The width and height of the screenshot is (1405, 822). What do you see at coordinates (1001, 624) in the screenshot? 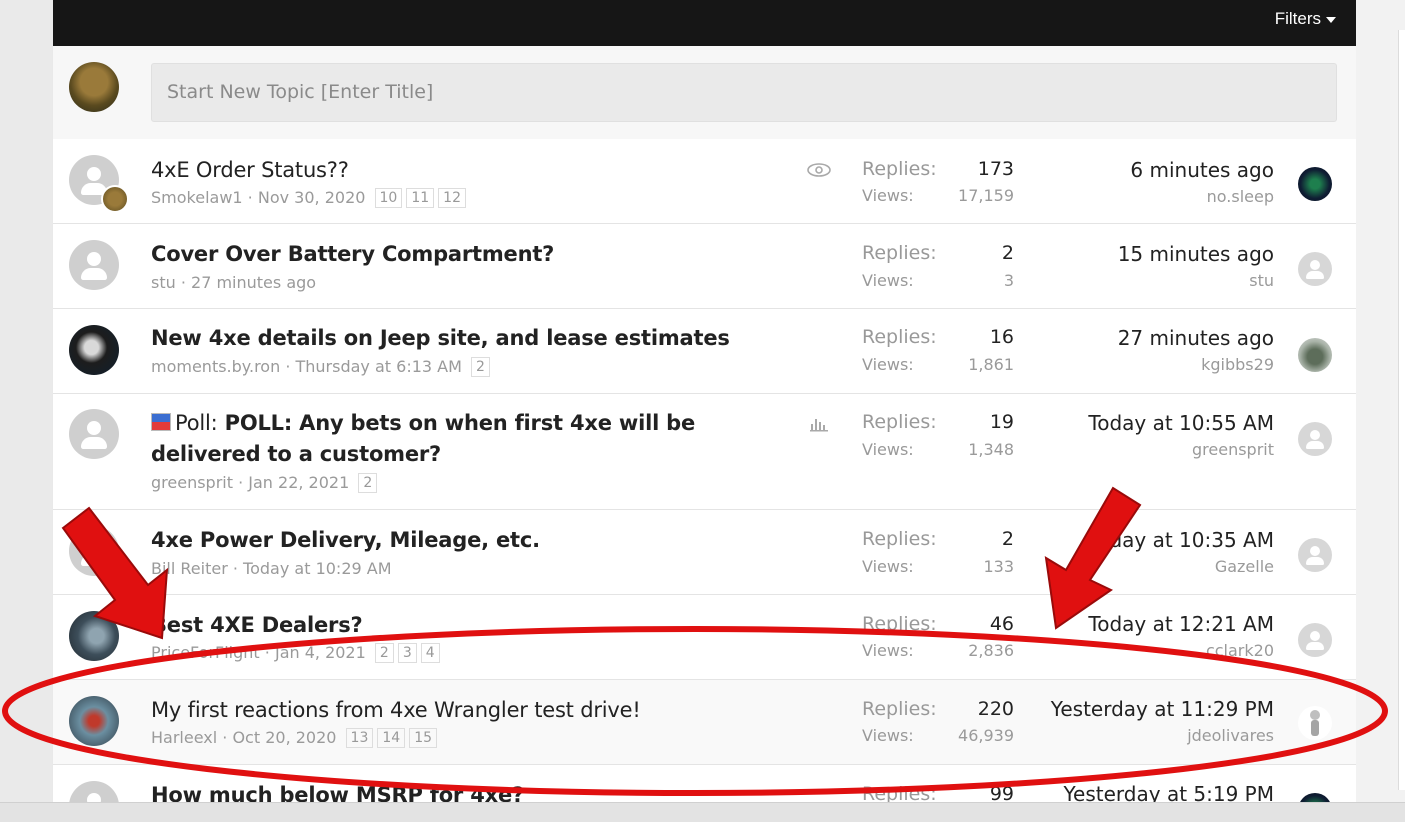
I see `replies-count: 46` at bounding box center [1001, 624].